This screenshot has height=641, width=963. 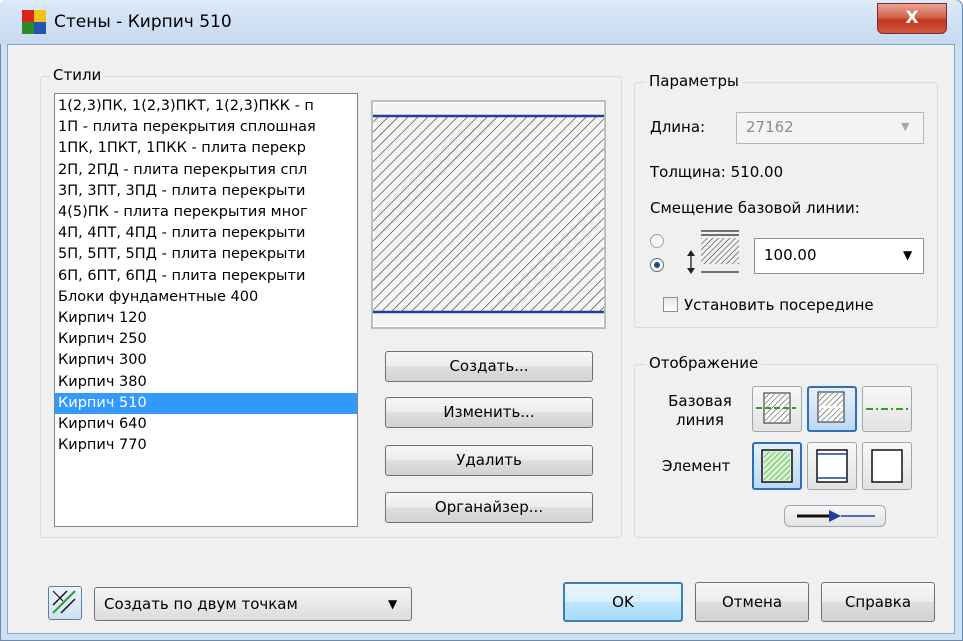 I want to click on center-checkbox-label: Установить посередине, so click(x=779, y=305).